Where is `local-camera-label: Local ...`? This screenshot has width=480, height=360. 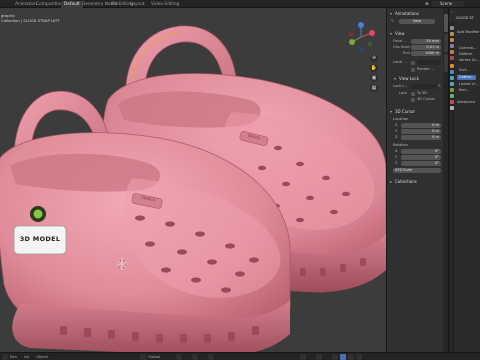 local-camera-label: Local ... is located at coordinates (400, 62).